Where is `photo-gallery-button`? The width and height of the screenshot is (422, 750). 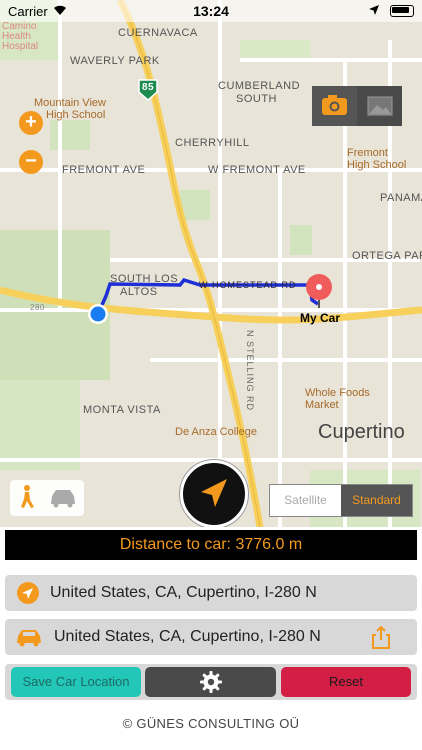
photo-gallery-button is located at coordinates (379, 106).